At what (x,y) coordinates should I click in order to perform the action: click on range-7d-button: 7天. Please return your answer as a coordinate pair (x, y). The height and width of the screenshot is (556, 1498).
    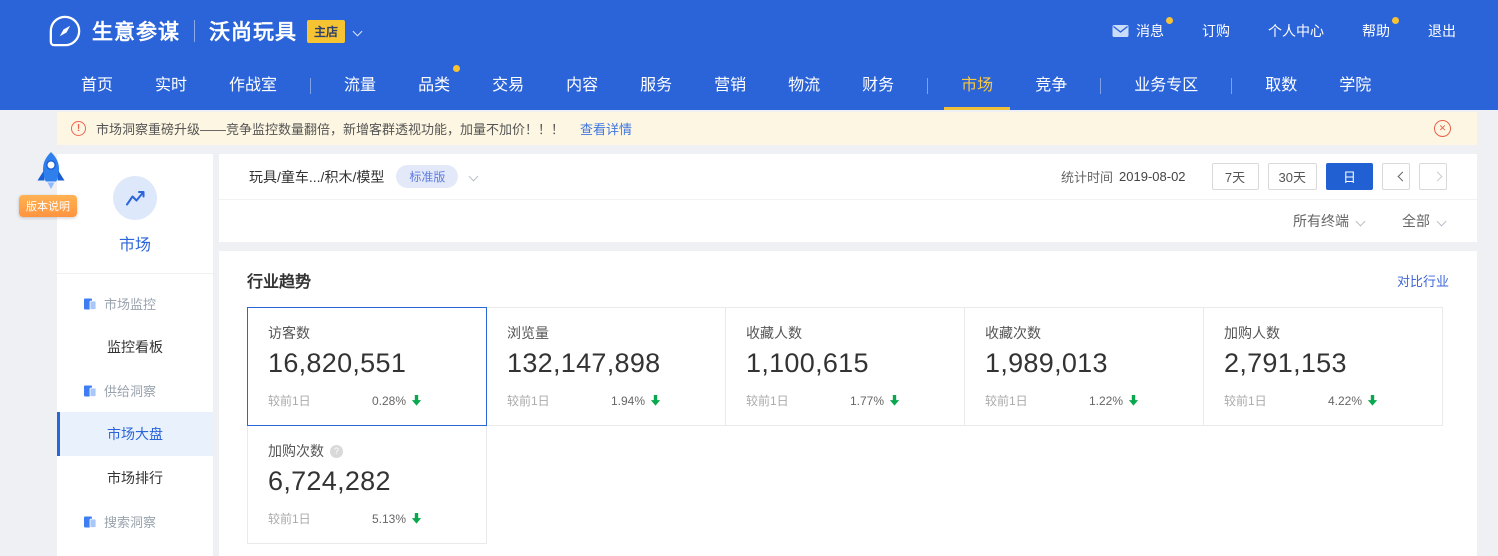
    Looking at the image, I should click on (1235, 176).